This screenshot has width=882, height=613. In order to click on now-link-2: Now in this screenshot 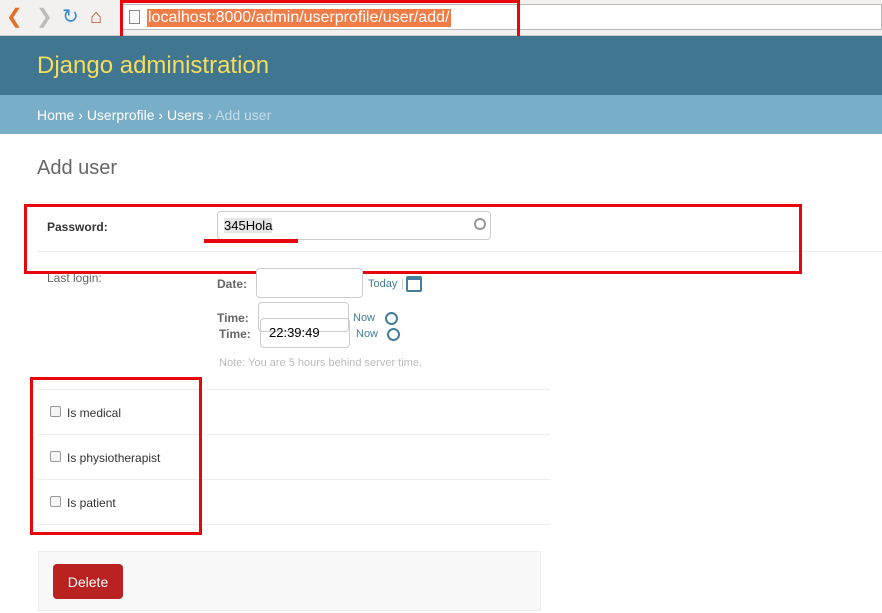, I will do `click(367, 334)`.